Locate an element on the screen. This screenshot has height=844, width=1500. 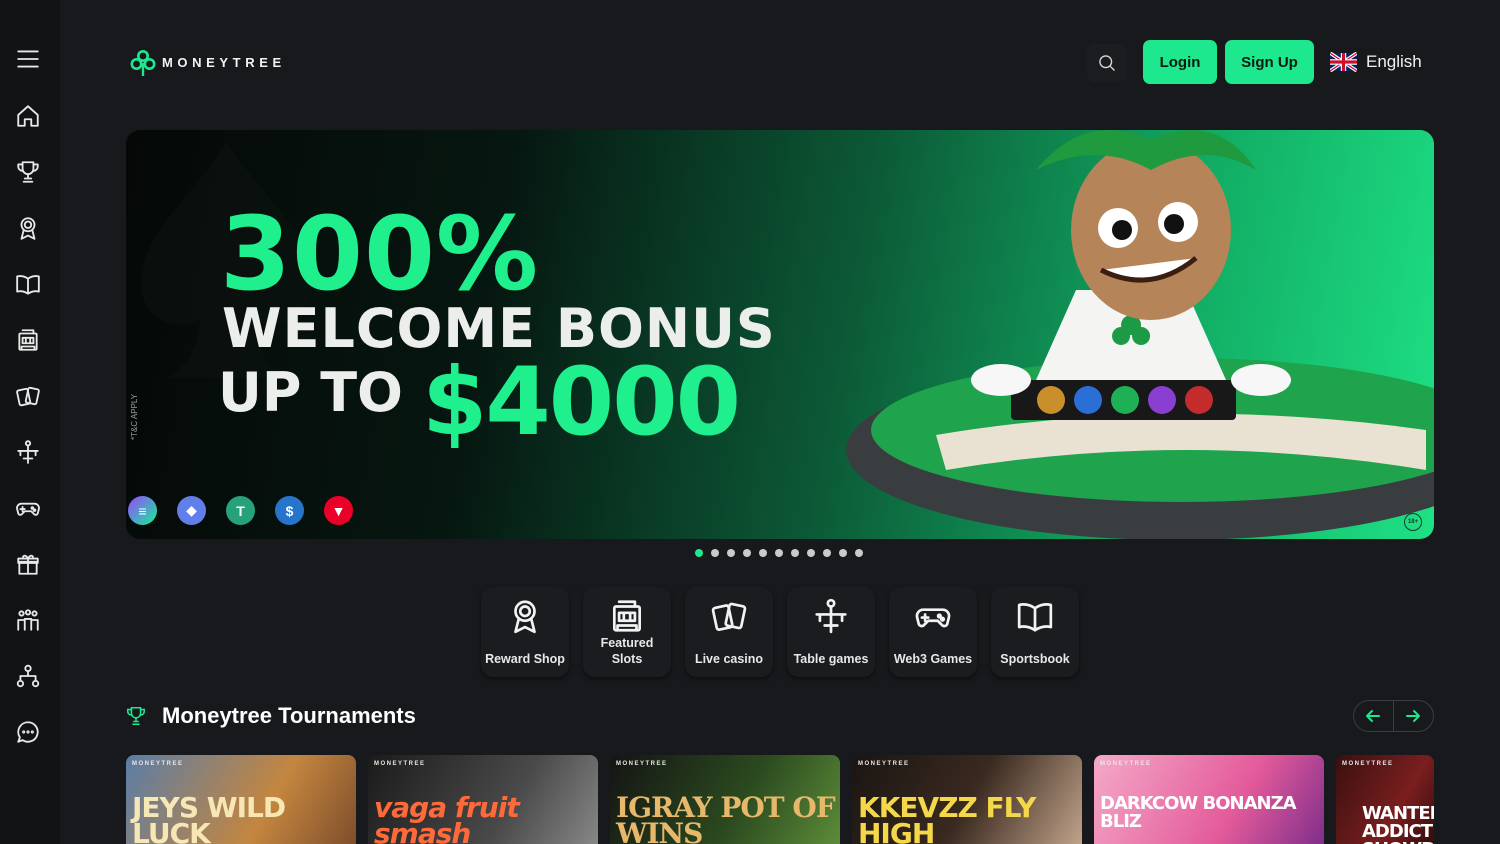
banner-percent: 300% is located at coordinates (380, 254).